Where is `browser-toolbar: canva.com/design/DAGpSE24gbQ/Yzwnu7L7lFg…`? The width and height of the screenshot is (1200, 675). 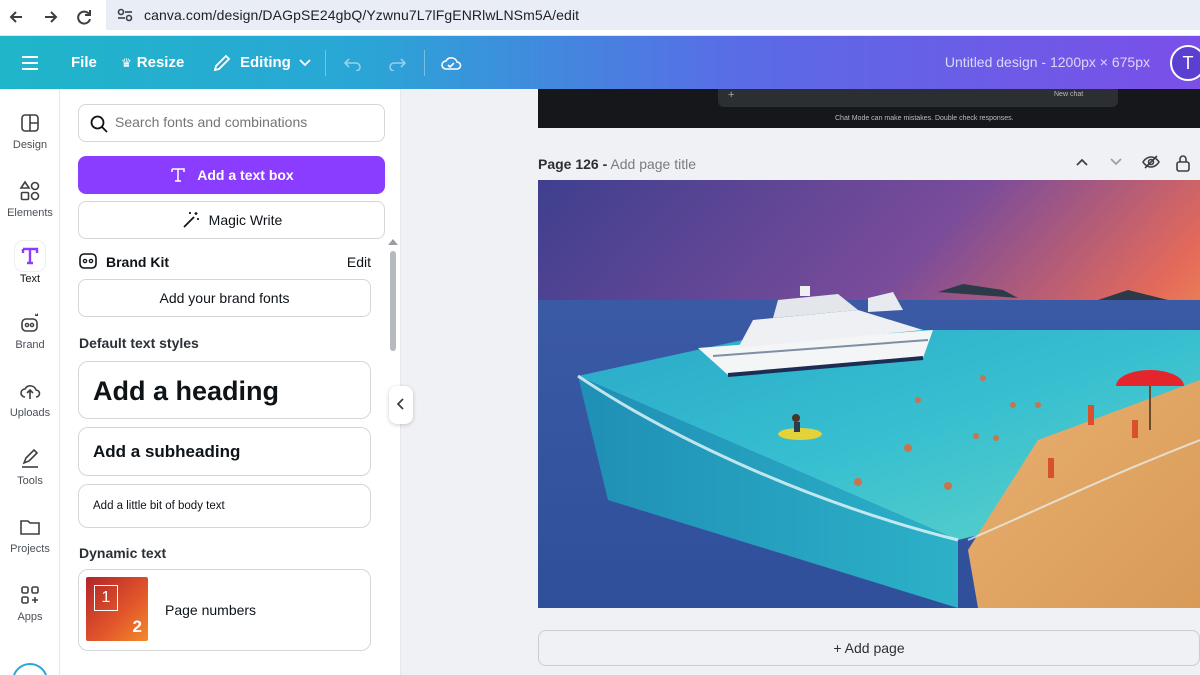
browser-toolbar: canva.com/design/DAGpSE24gbQ/Yzwnu7L7lFg… is located at coordinates (600, 18).